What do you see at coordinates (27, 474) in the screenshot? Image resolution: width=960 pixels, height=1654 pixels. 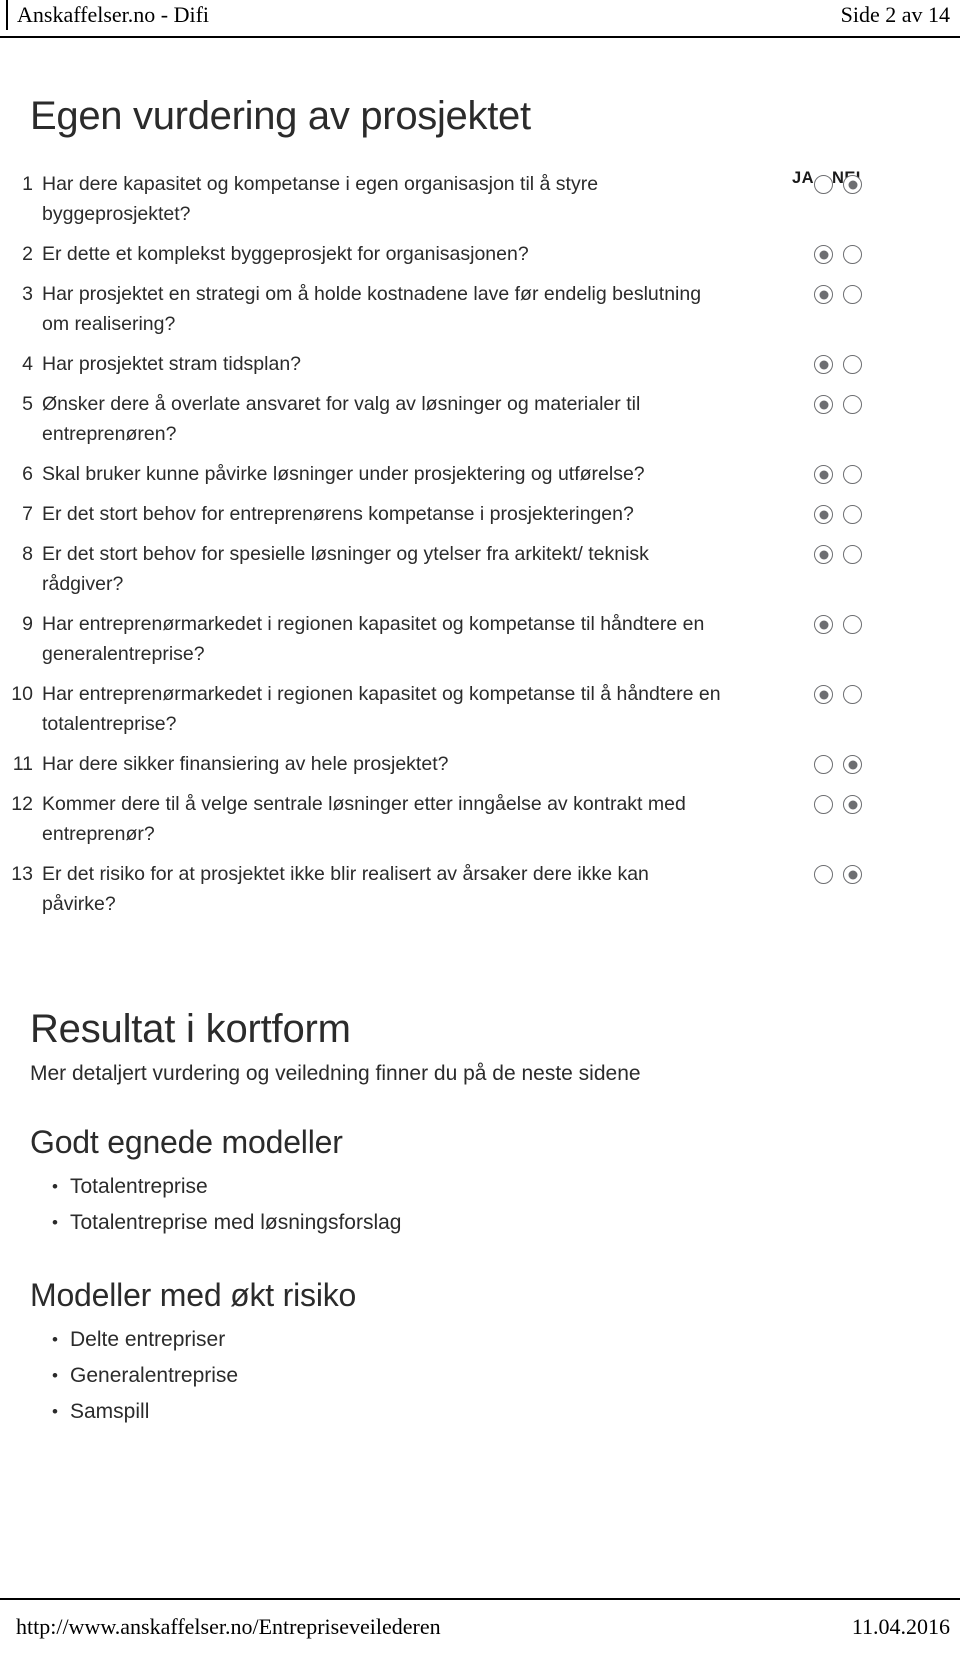 I see `question-number: 6` at bounding box center [27, 474].